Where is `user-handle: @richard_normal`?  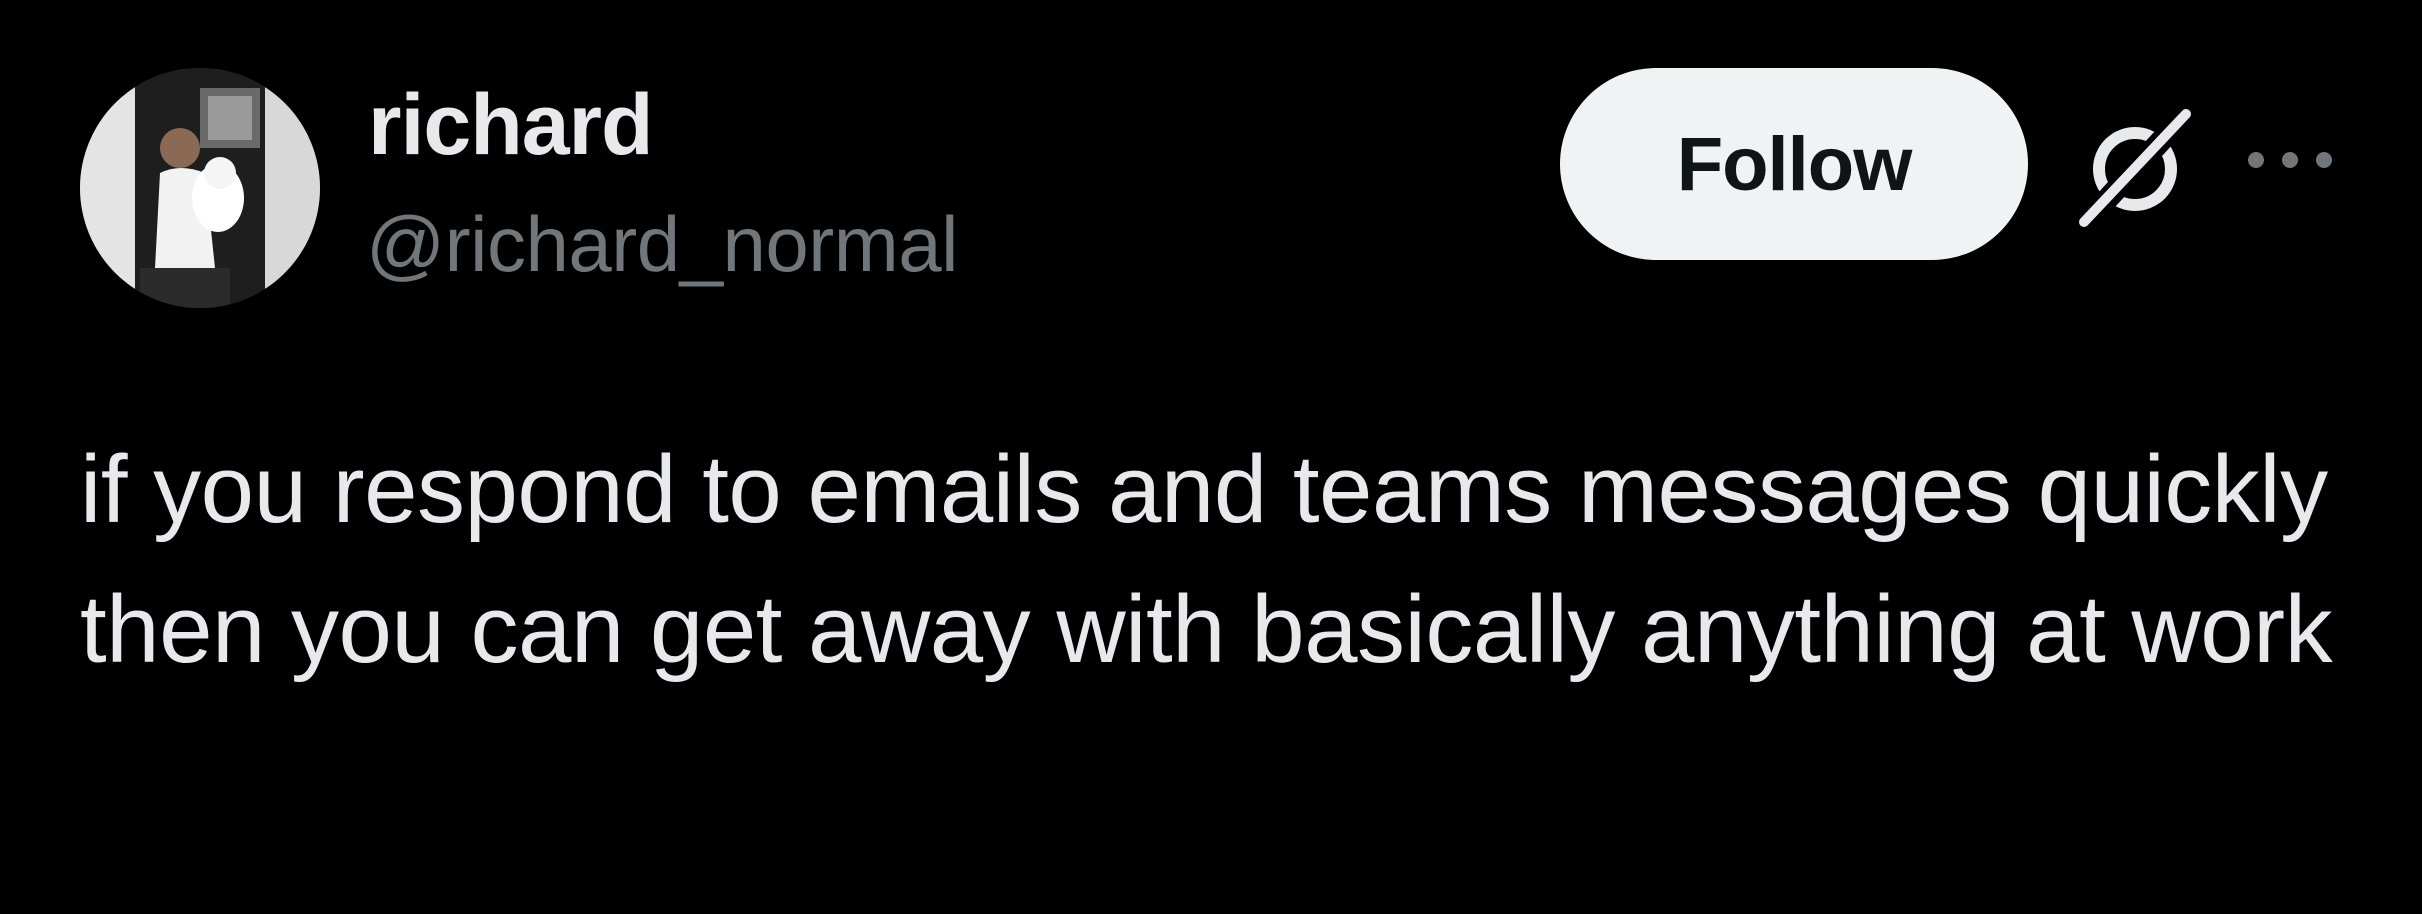 user-handle: @richard_normal is located at coordinates (662, 244).